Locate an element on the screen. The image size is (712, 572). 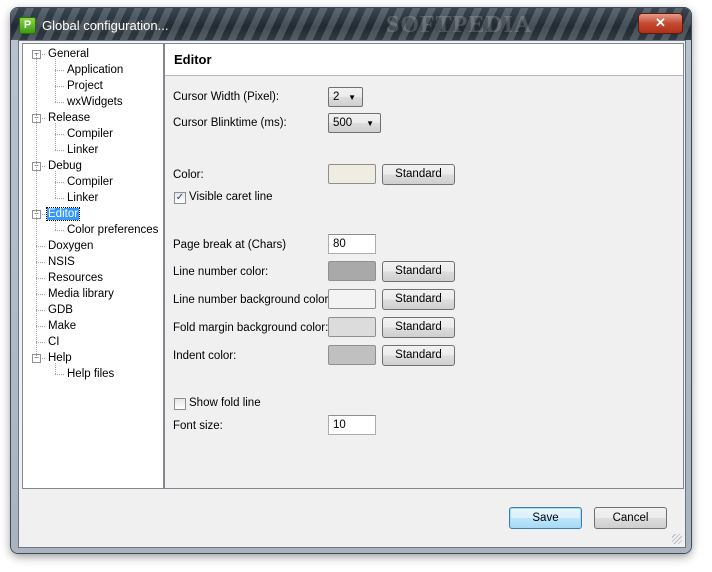
font-size-label: Font size: is located at coordinates (198, 426).